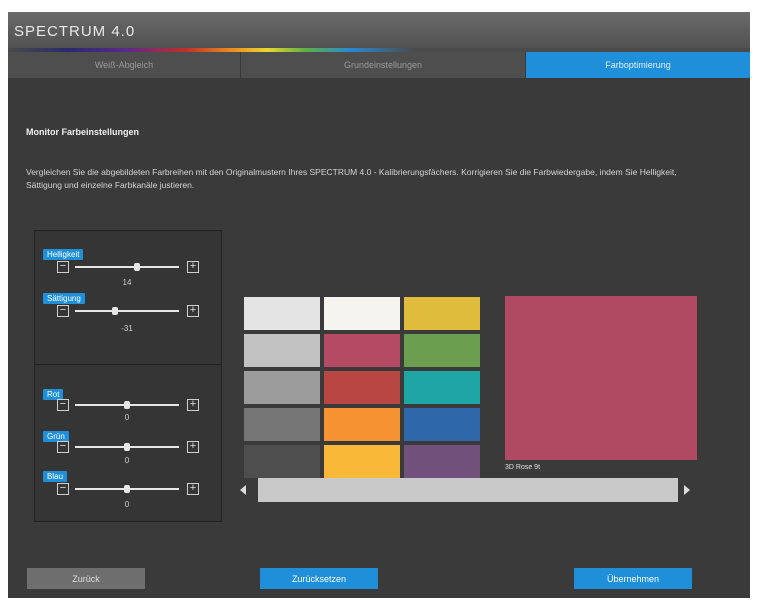  I want to click on rgb-panel: Rot − + 0 Grün − + 0 Blau − + 0, so click(128, 443).